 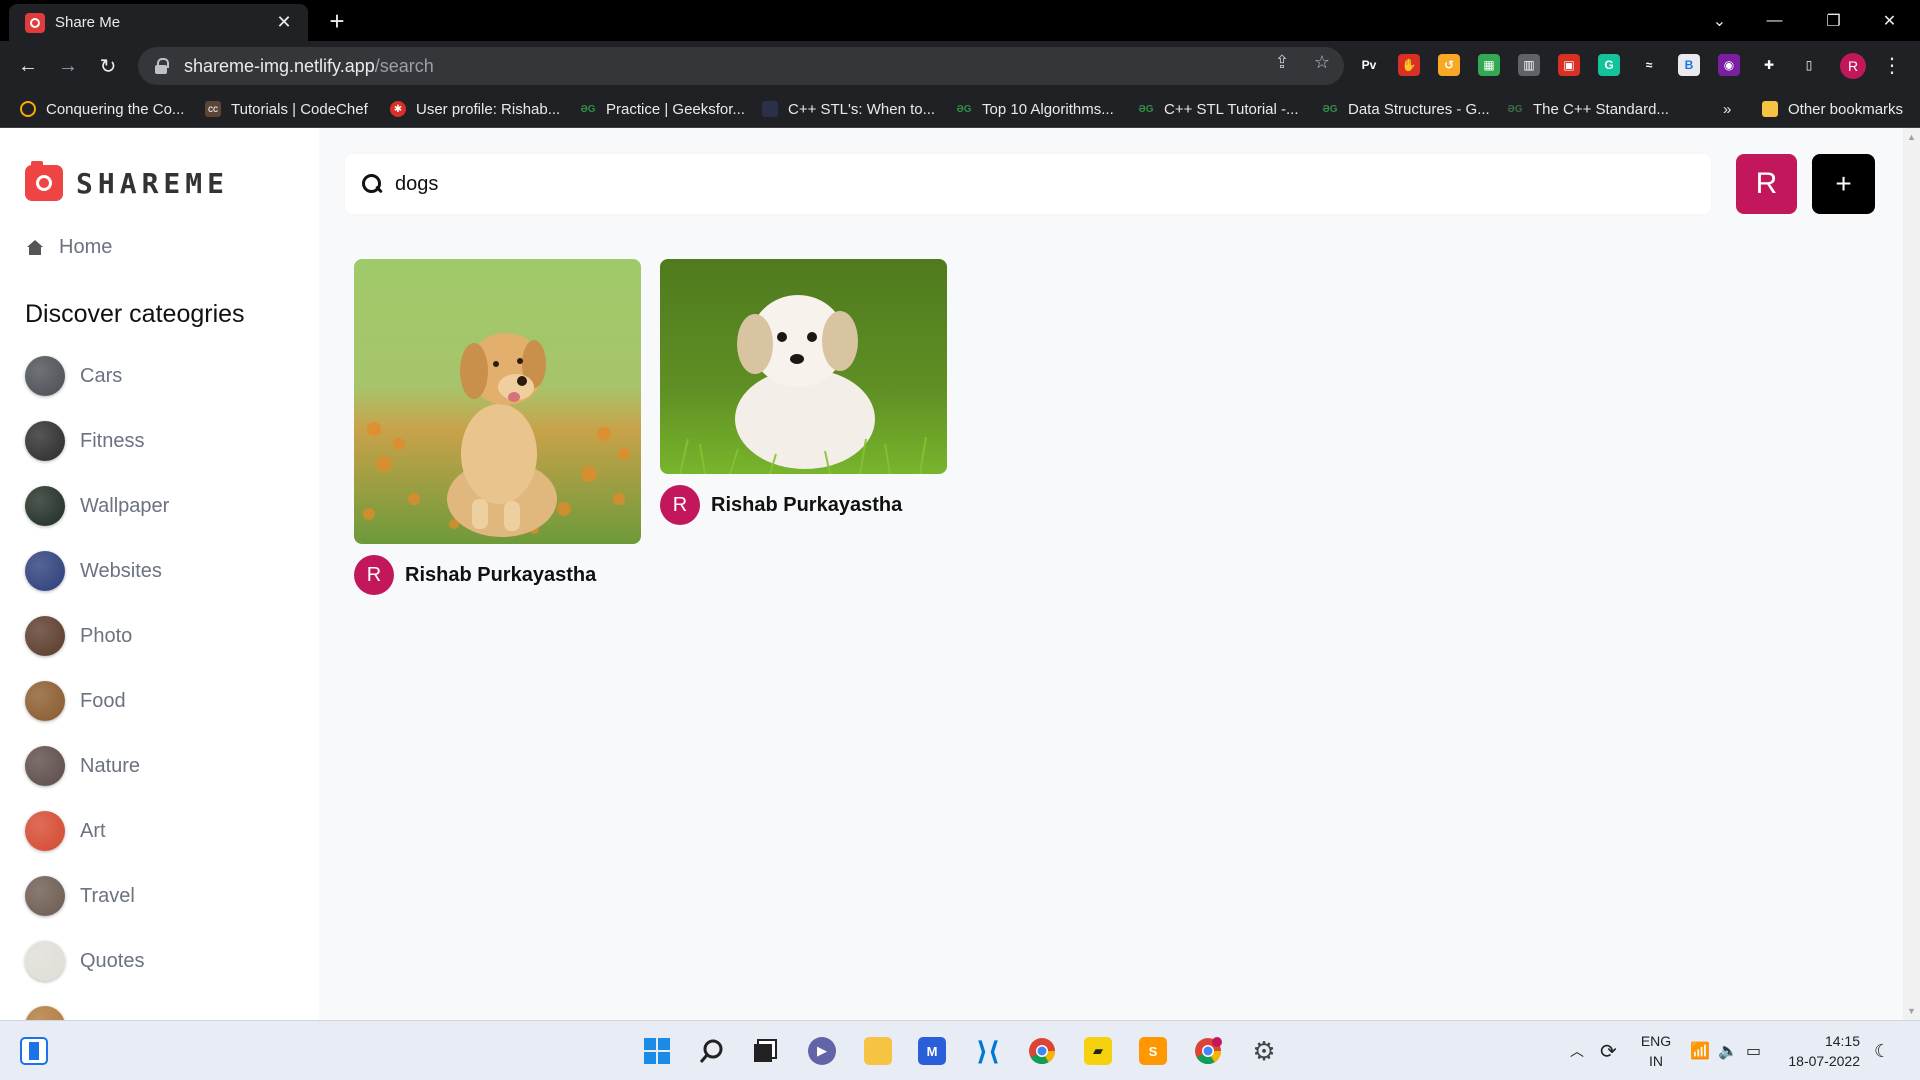 I want to click on restore-button: ❐, so click(x=1833, y=20).